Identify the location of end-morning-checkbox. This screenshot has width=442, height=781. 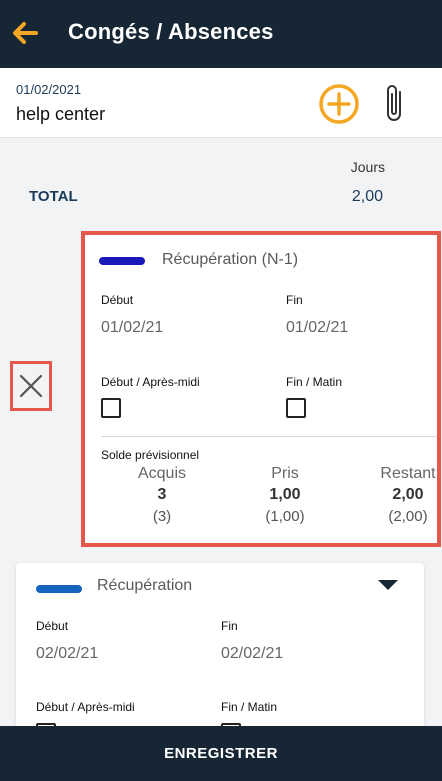
(296, 408).